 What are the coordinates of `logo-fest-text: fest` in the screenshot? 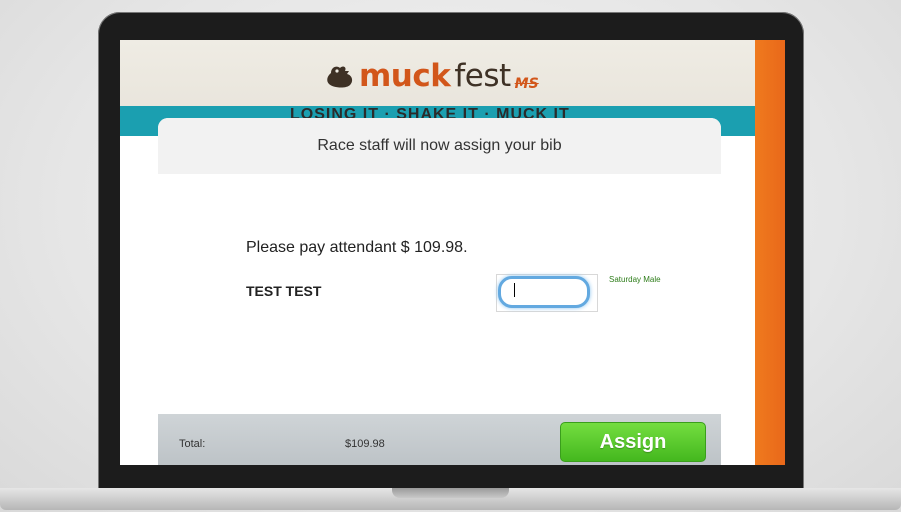 It's located at (482, 76).